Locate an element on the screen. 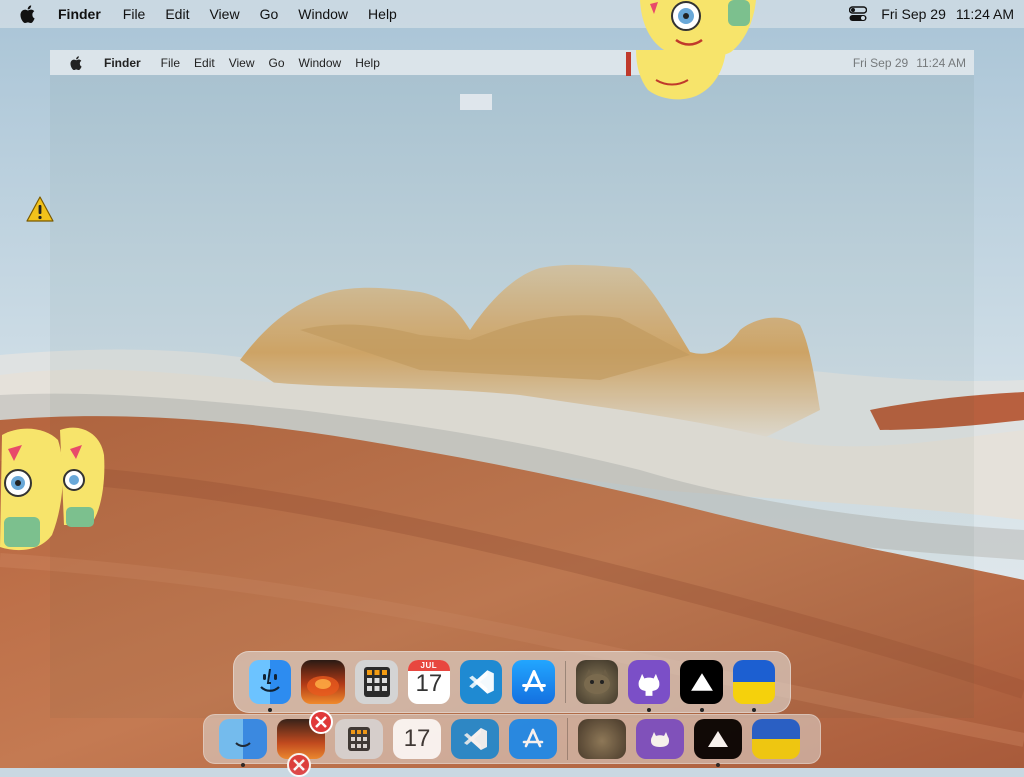 This screenshot has width=1024, height=777. ghost-dock-finder is located at coordinates (243, 743).